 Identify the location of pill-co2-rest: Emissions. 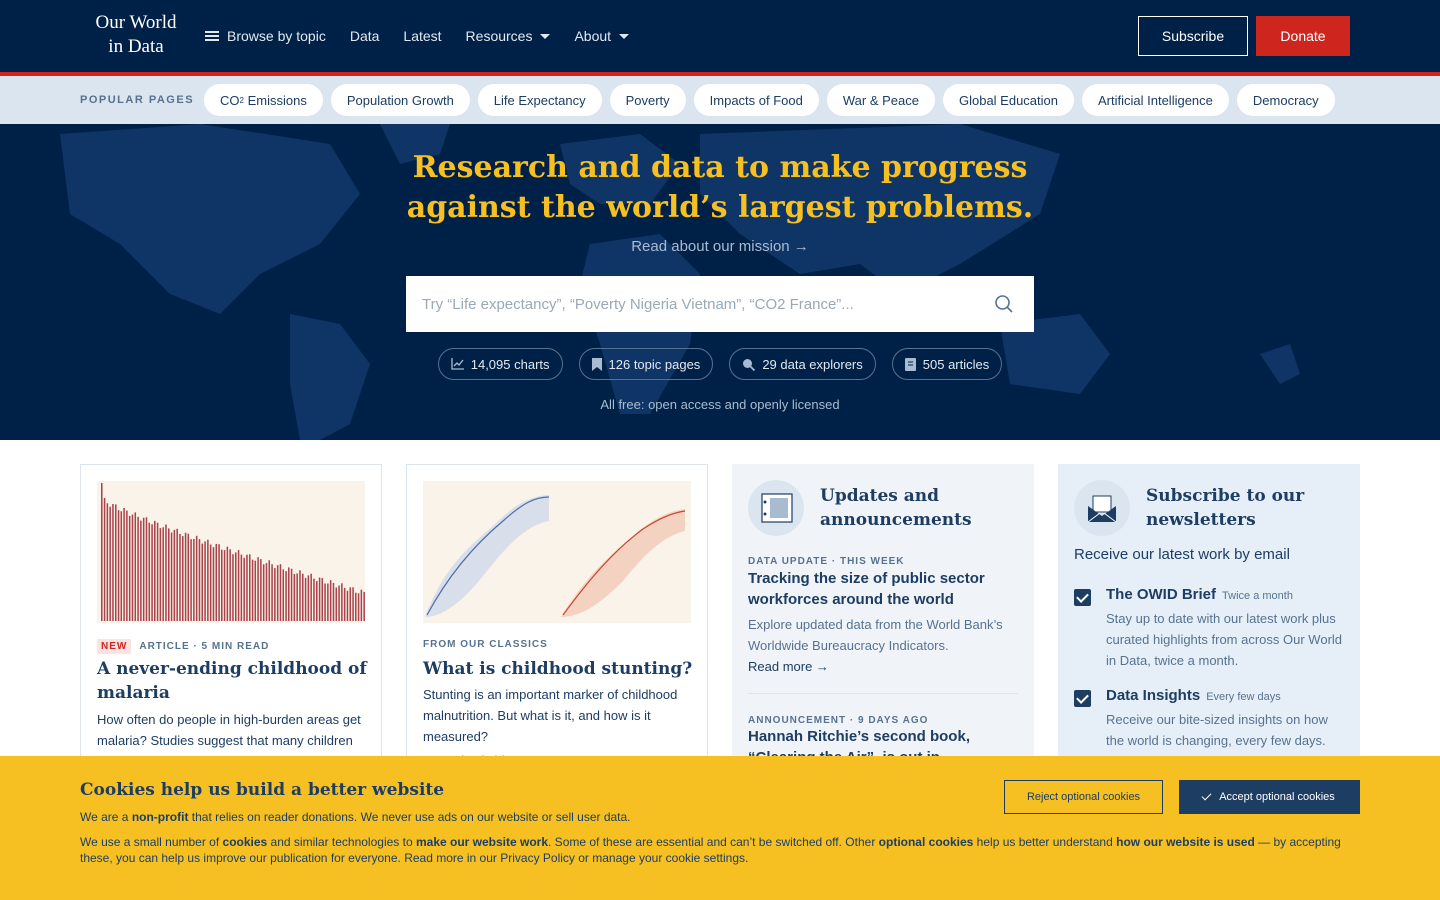
(275, 100).